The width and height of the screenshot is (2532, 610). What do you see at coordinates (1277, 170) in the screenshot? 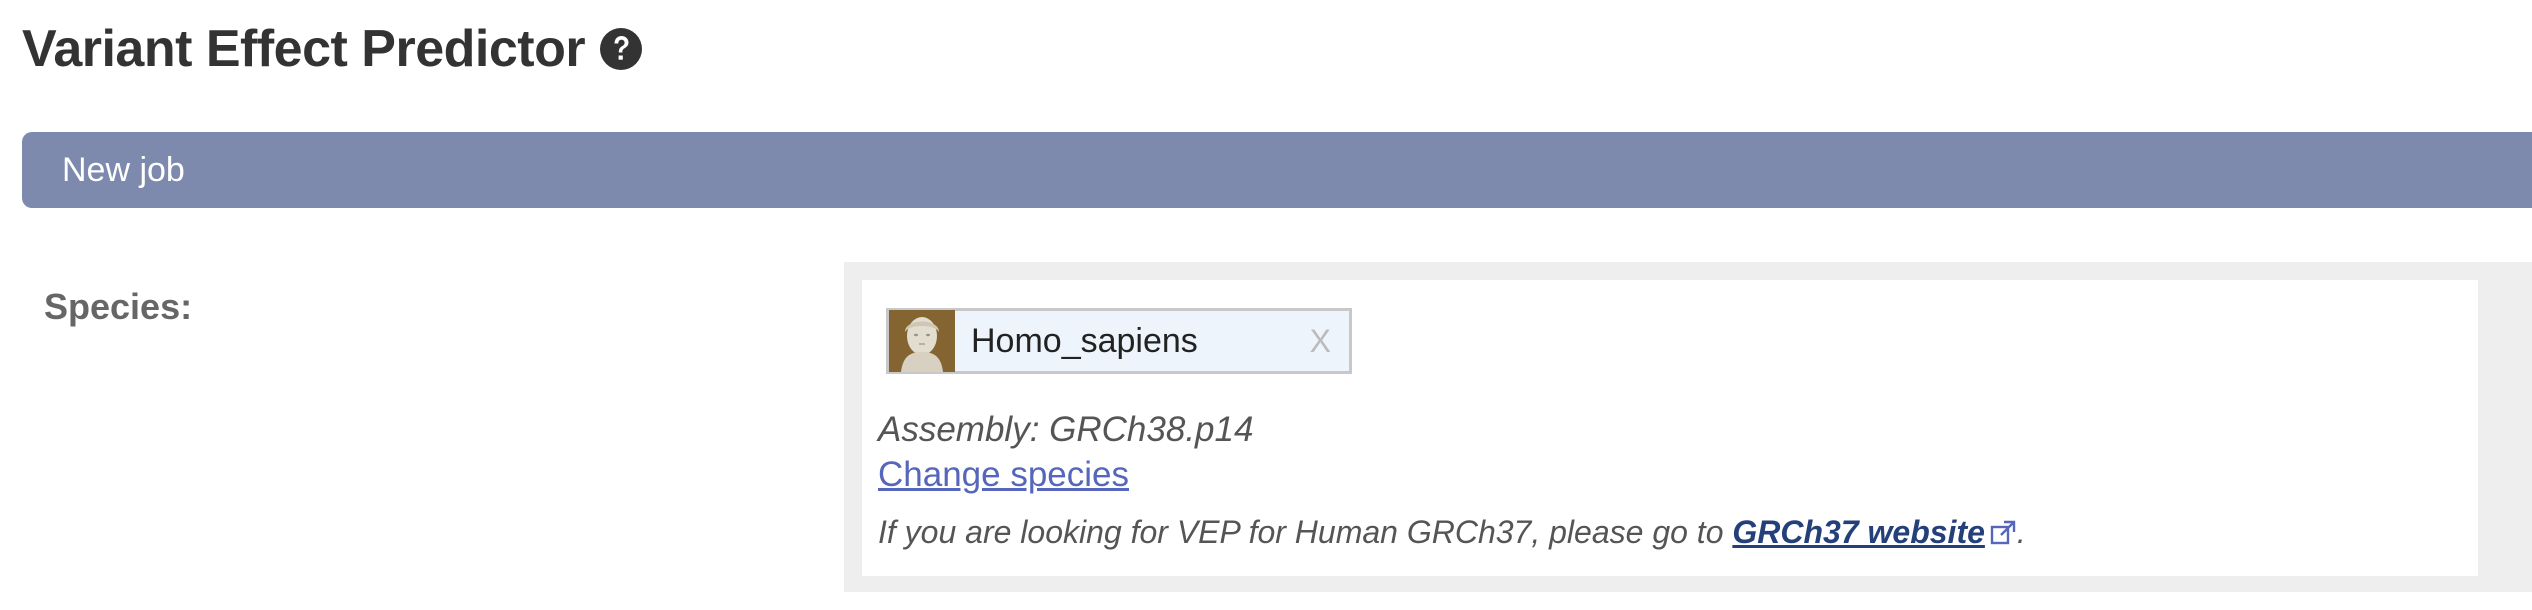
I see `new-job-bar: New job` at bounding box center [1277, 170].